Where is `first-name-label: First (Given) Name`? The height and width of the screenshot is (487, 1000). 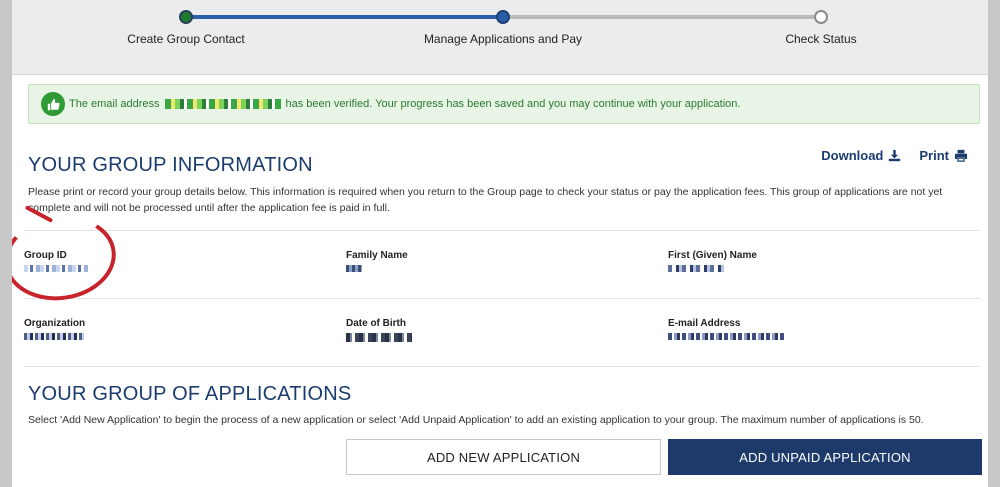 first-name-label: First (Given) Name is located at coordinates (712, 255).